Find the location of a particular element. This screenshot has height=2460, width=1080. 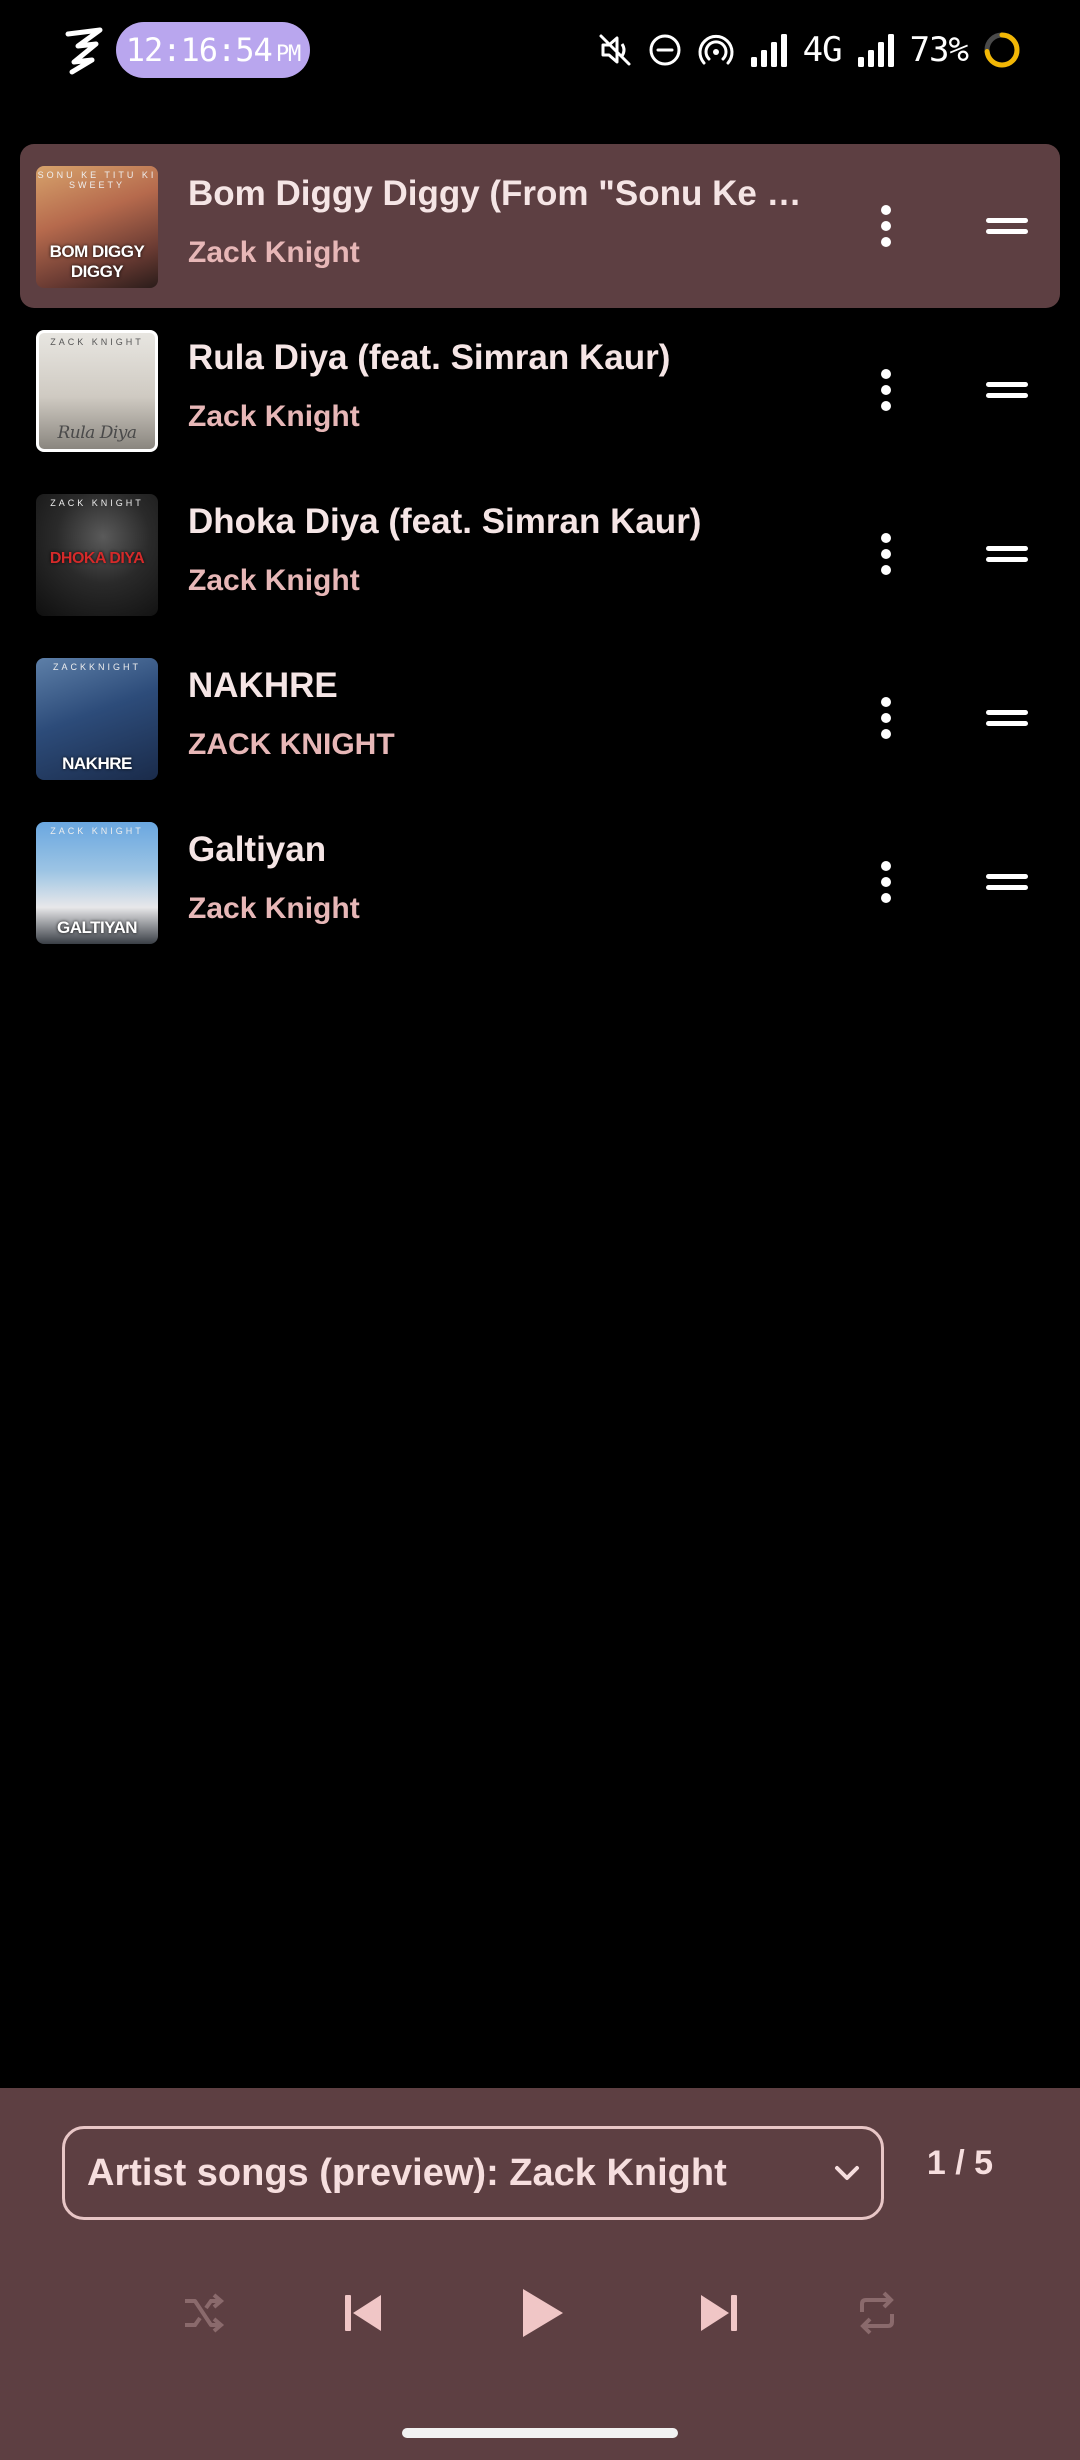

album-art-caption: NAKHRE is located at coordinates (97, 763).